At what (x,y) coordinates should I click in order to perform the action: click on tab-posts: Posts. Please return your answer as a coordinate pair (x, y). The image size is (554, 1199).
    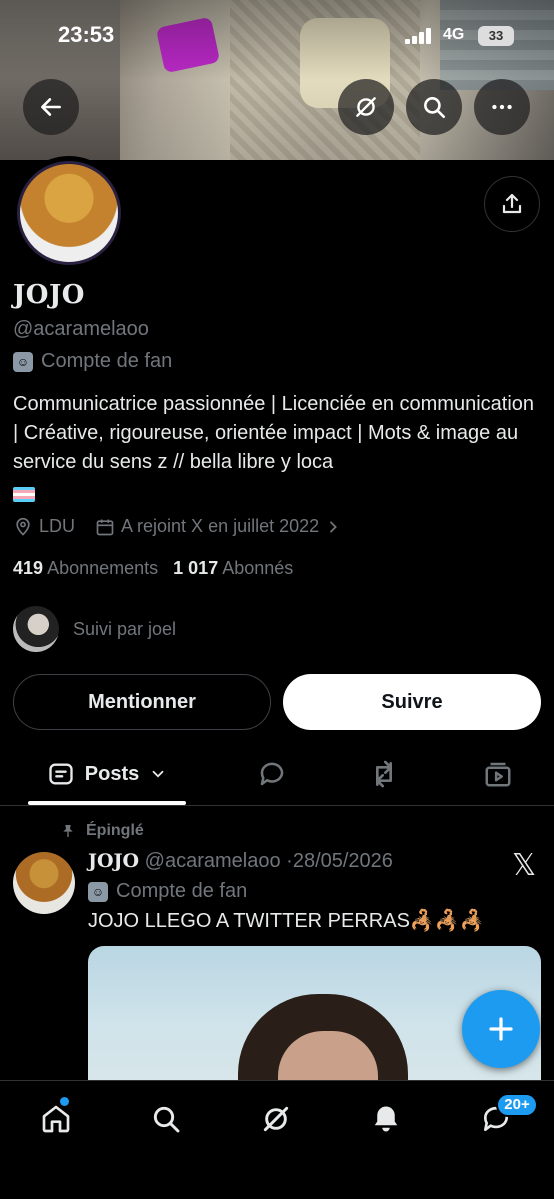
    Looking at the image, I should click on (107, 774).